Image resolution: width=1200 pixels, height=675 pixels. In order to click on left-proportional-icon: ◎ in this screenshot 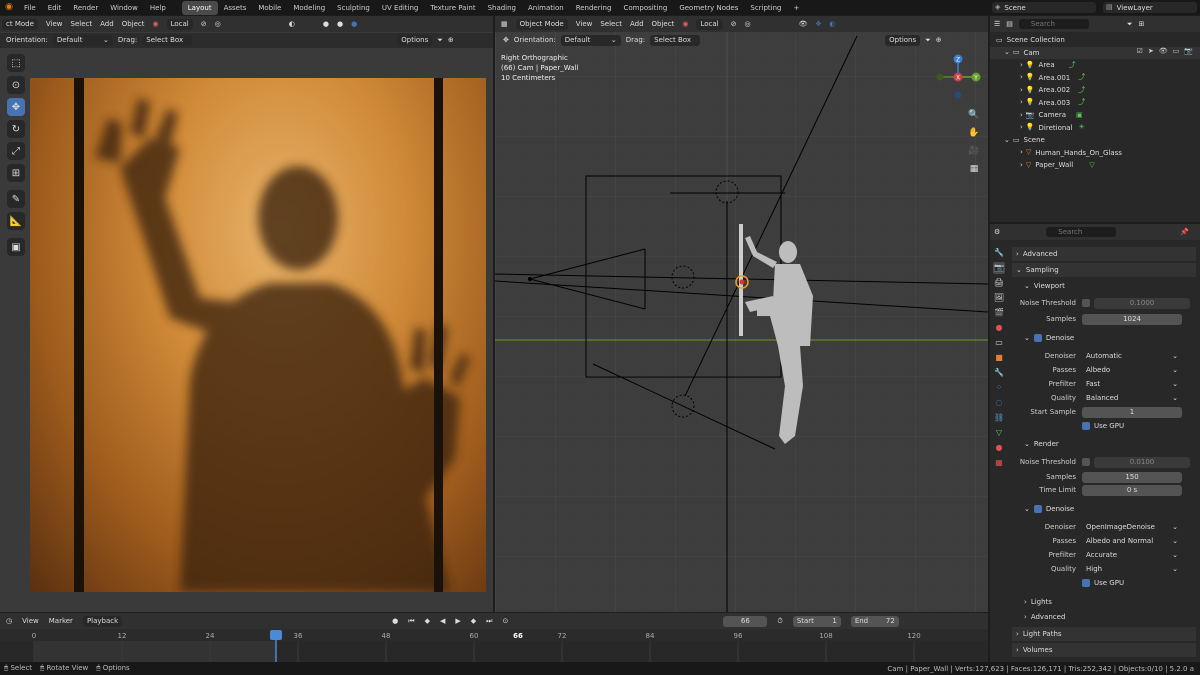, I will do `click(218, 24)`.